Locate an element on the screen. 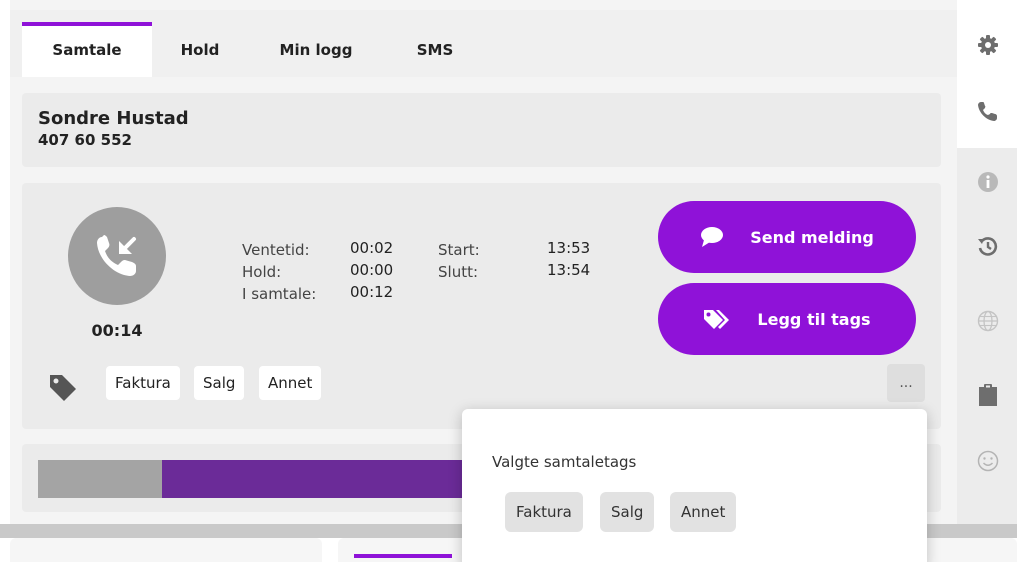 This screenshot has width=1017, height=562. tag-chip-faktura: Faktura is located at coordinates (143, 383).